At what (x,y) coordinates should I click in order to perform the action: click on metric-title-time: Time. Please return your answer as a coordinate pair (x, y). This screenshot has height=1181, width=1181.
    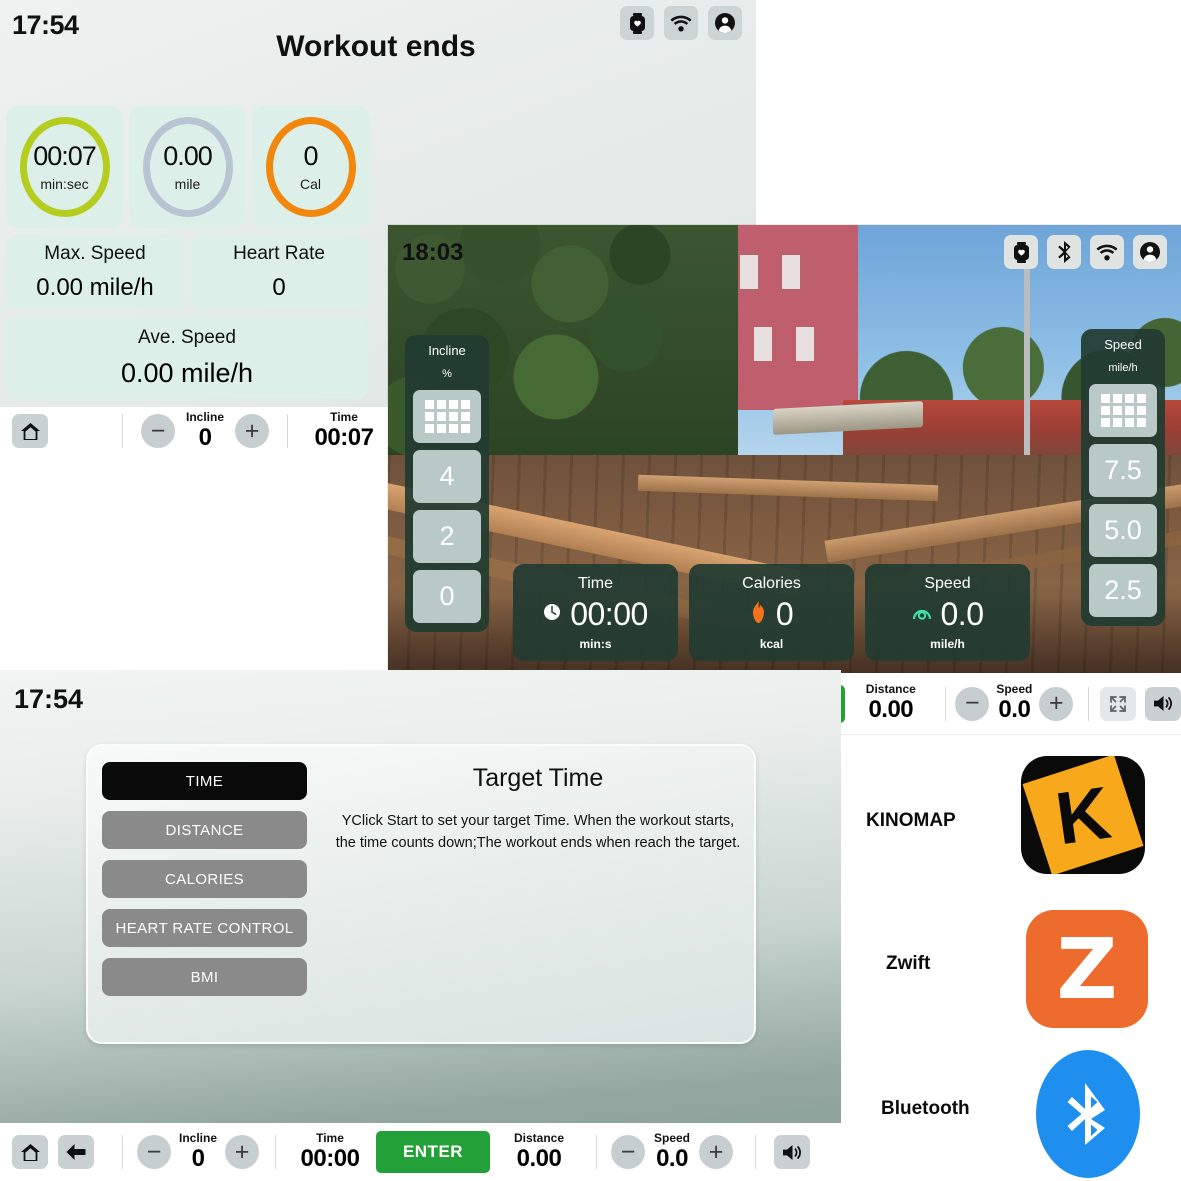
    Looking at the image, I should click on (595, 583).